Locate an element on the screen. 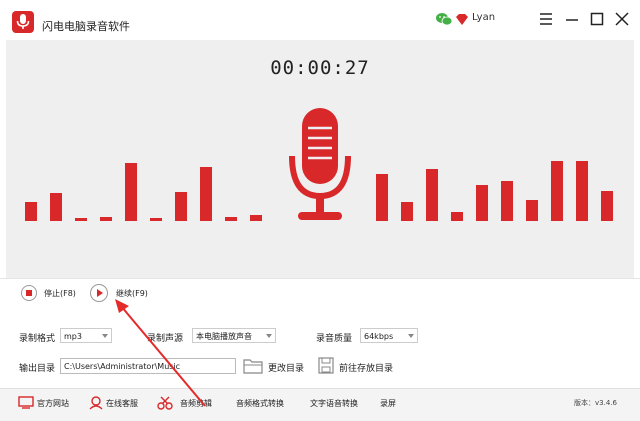 This screenshot has height=421, width=640. format-convert-link: 音频格式转换 is located at coordinates (260, 403).